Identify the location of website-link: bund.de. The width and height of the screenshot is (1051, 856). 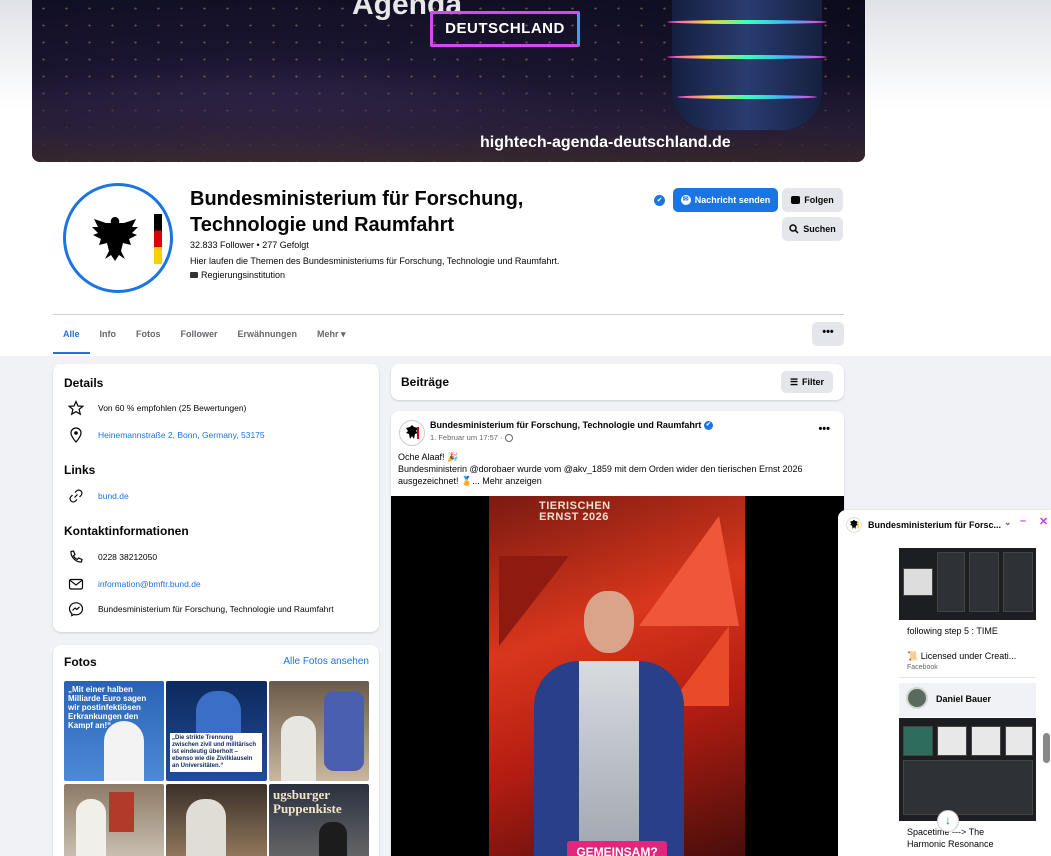
(113, 496).